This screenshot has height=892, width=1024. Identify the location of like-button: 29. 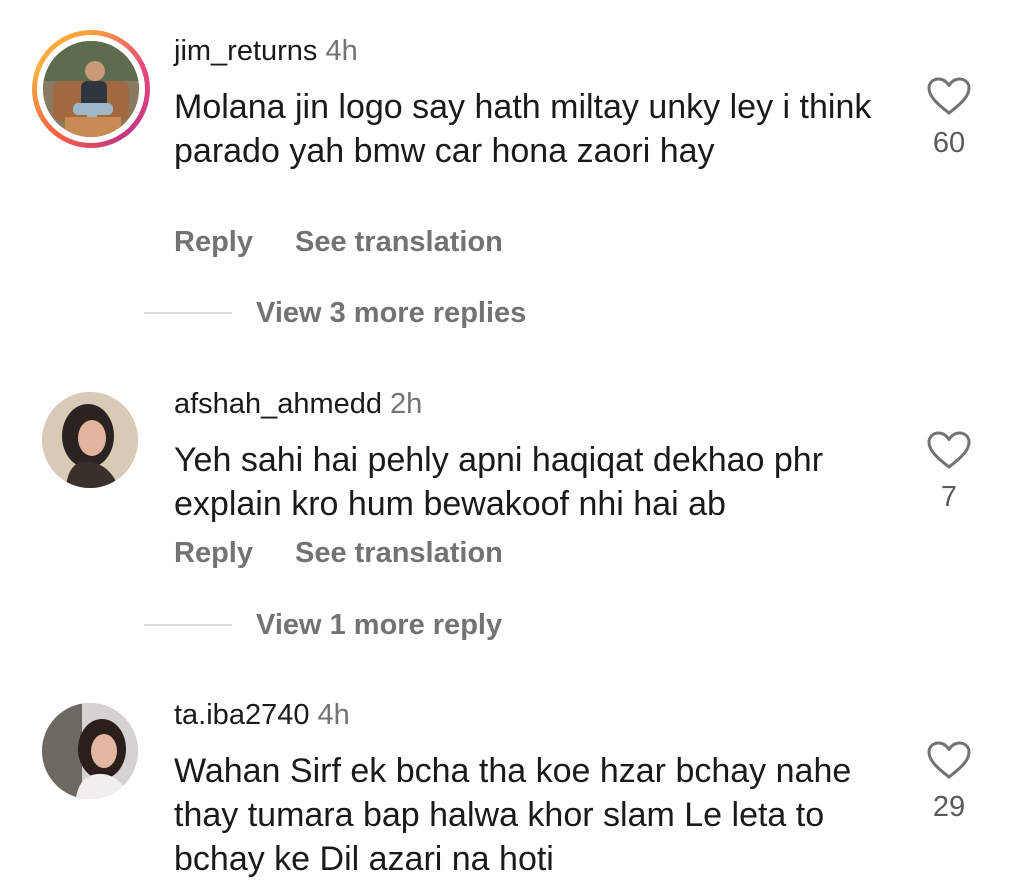
(949, 782).